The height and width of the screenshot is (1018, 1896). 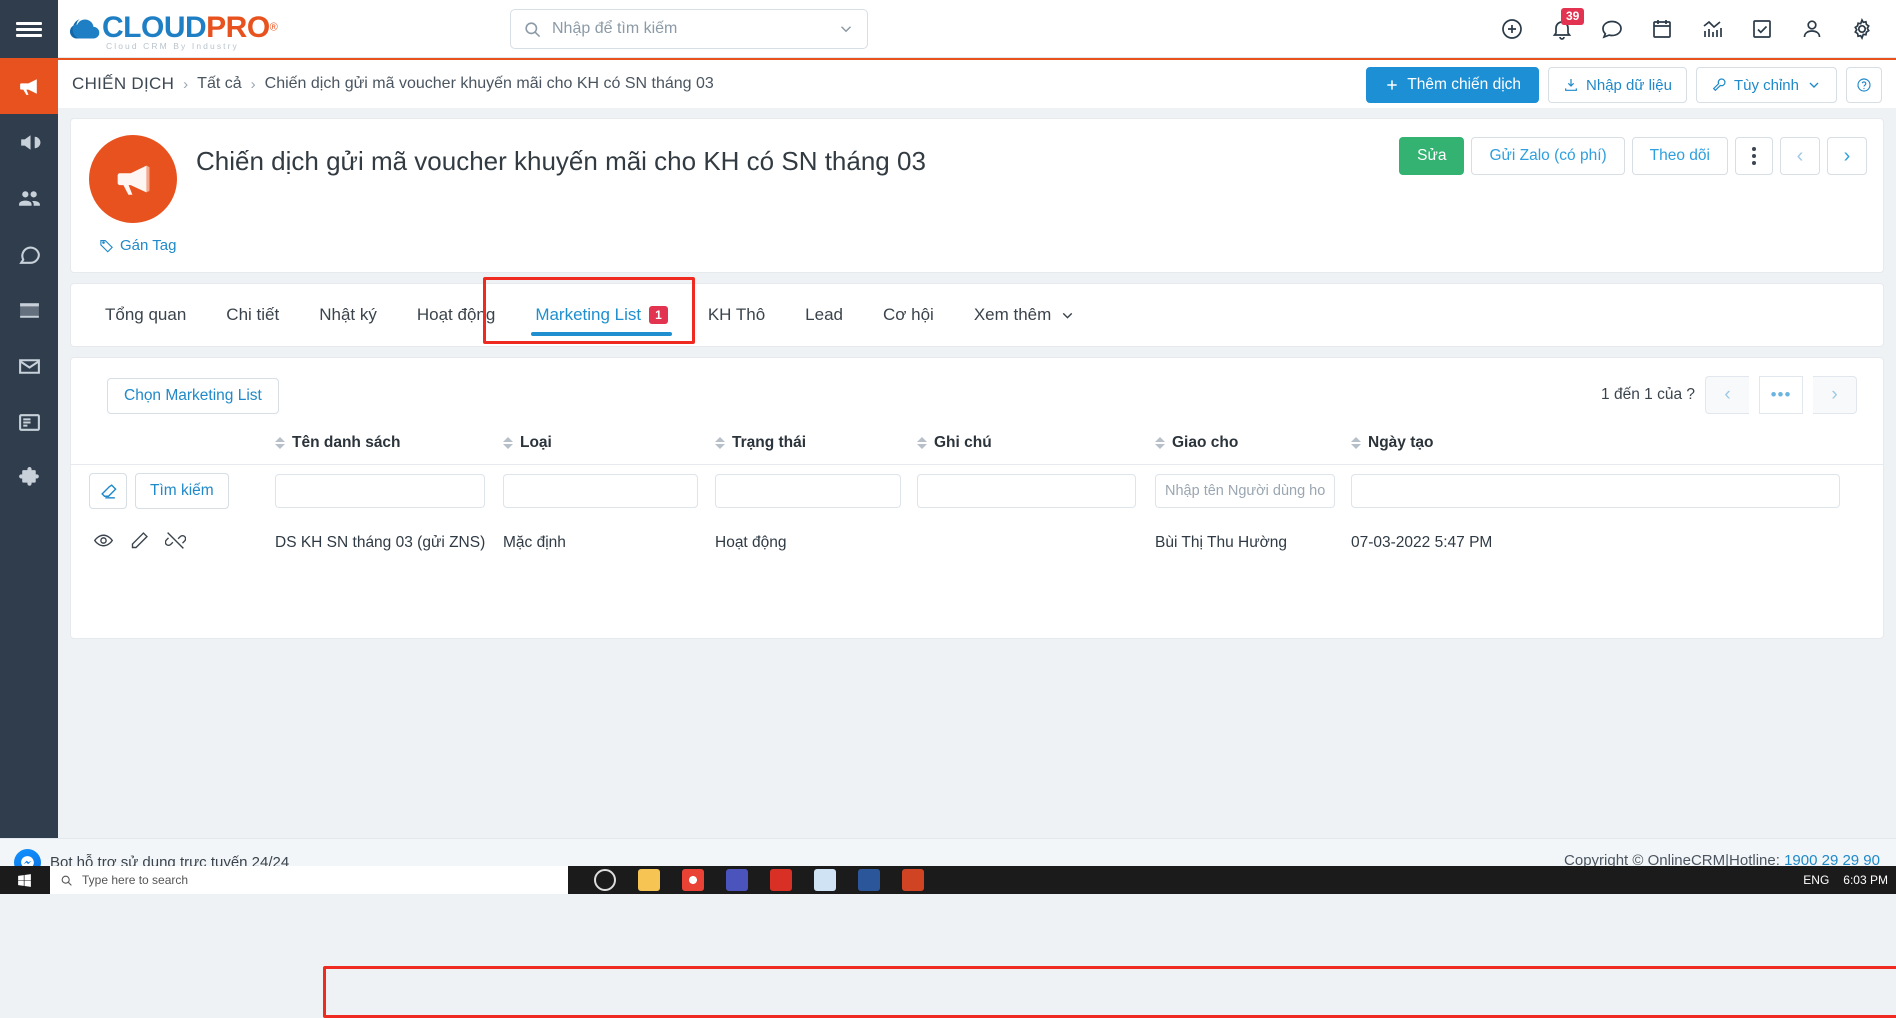 I want to click on column-label: Tên danh sách, so click(x=346, y=442).